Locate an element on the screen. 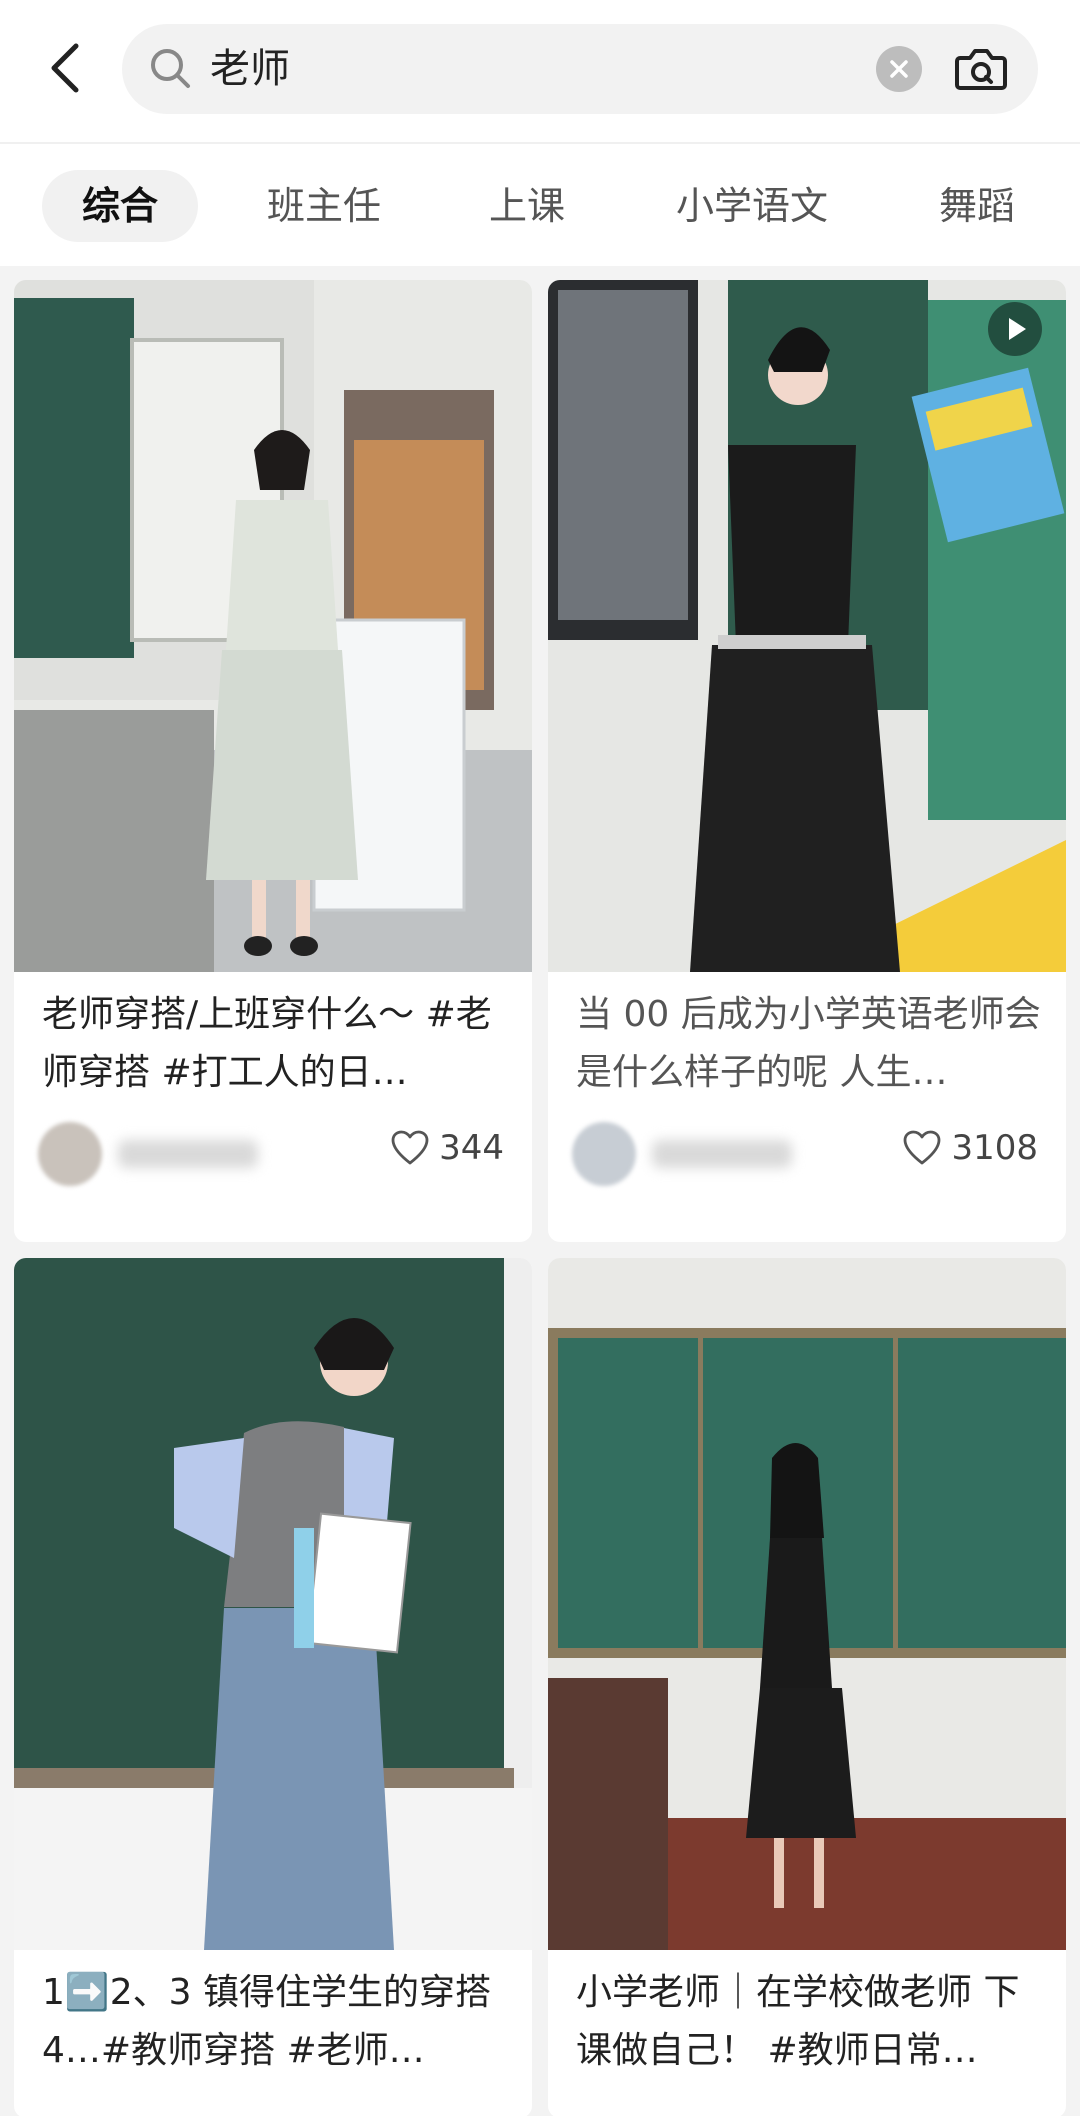 The height and width of the screenshot is (2116, 1080). tab-head-teacher: 班主任 is located at coordinates (324, 206).